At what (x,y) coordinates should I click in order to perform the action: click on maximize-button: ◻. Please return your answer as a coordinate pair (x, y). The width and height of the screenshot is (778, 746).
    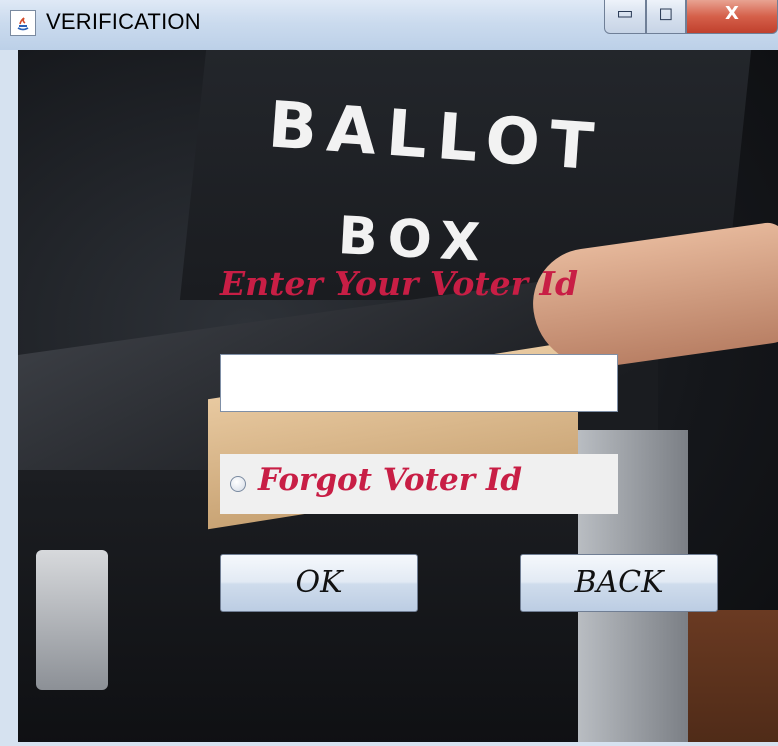
    Looking at the image, I should click on (666, 17).